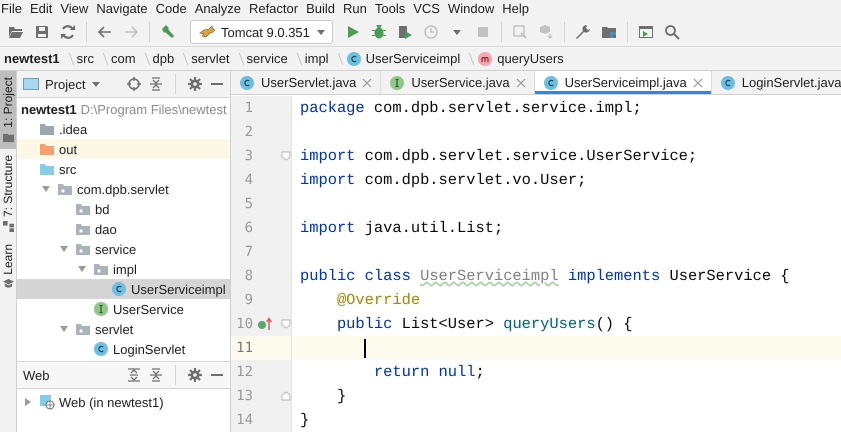 The height and width of the screenshot is (432, 841). What do you see at coordinates (220, 9) in the screenshot?
I see `menu-item: Analyze` at bounding box center [220, 9].